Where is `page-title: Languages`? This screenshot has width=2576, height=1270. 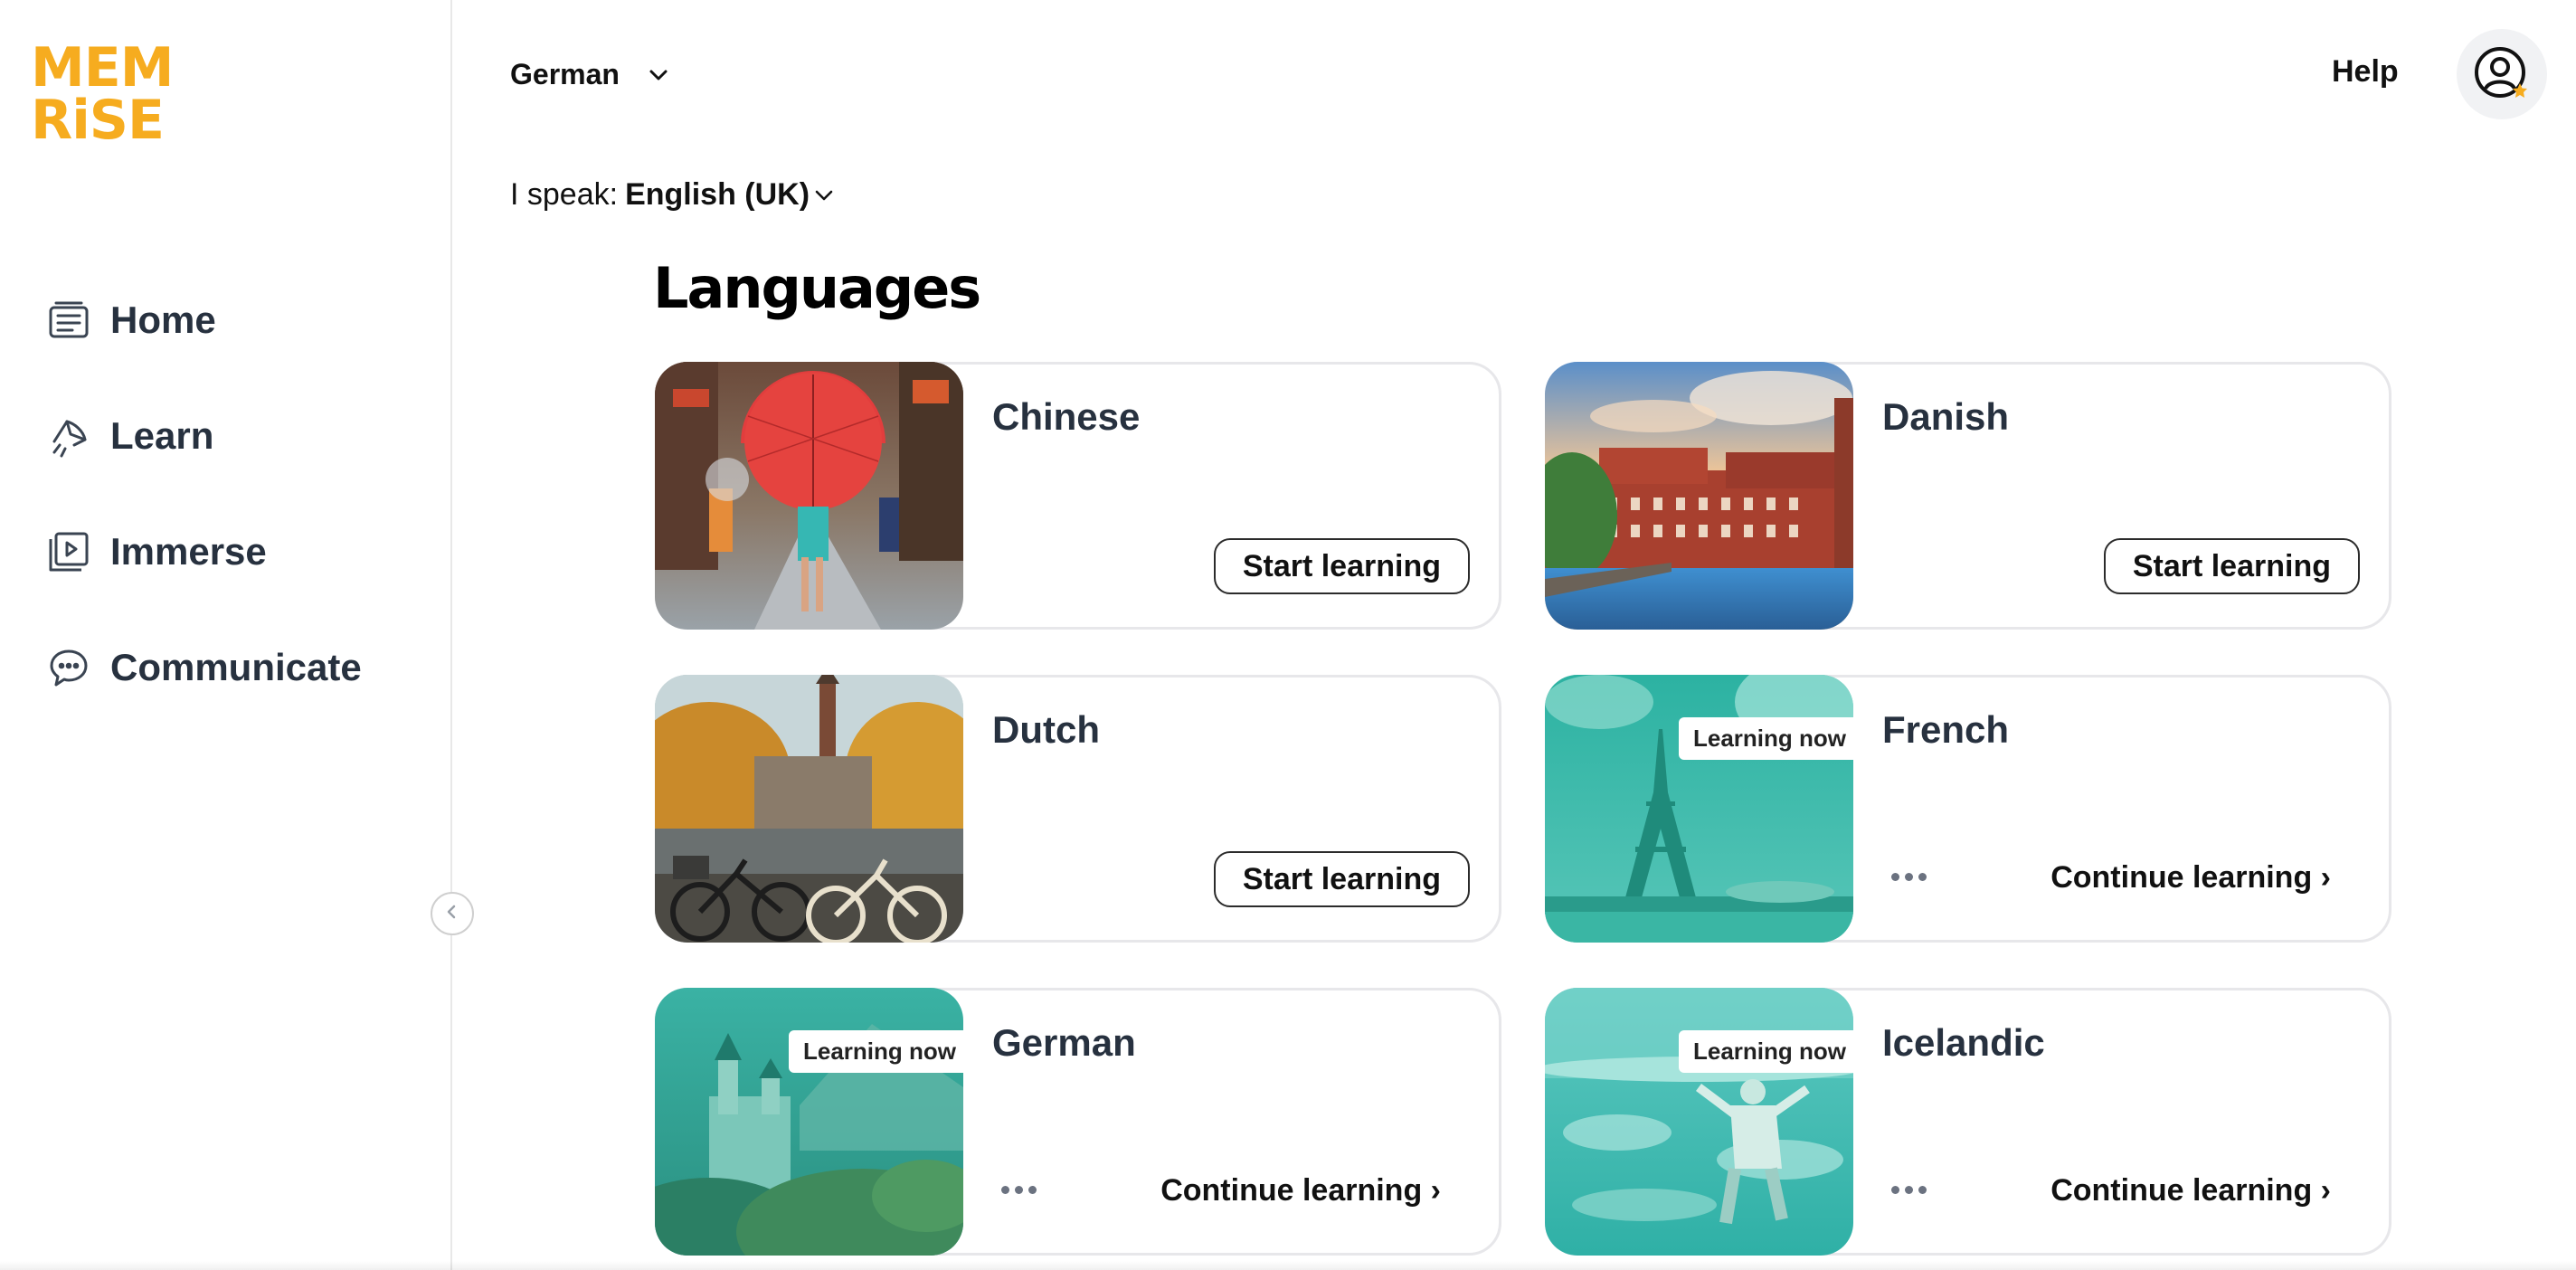 page-title: Languages is located at coordinates (817, 288).